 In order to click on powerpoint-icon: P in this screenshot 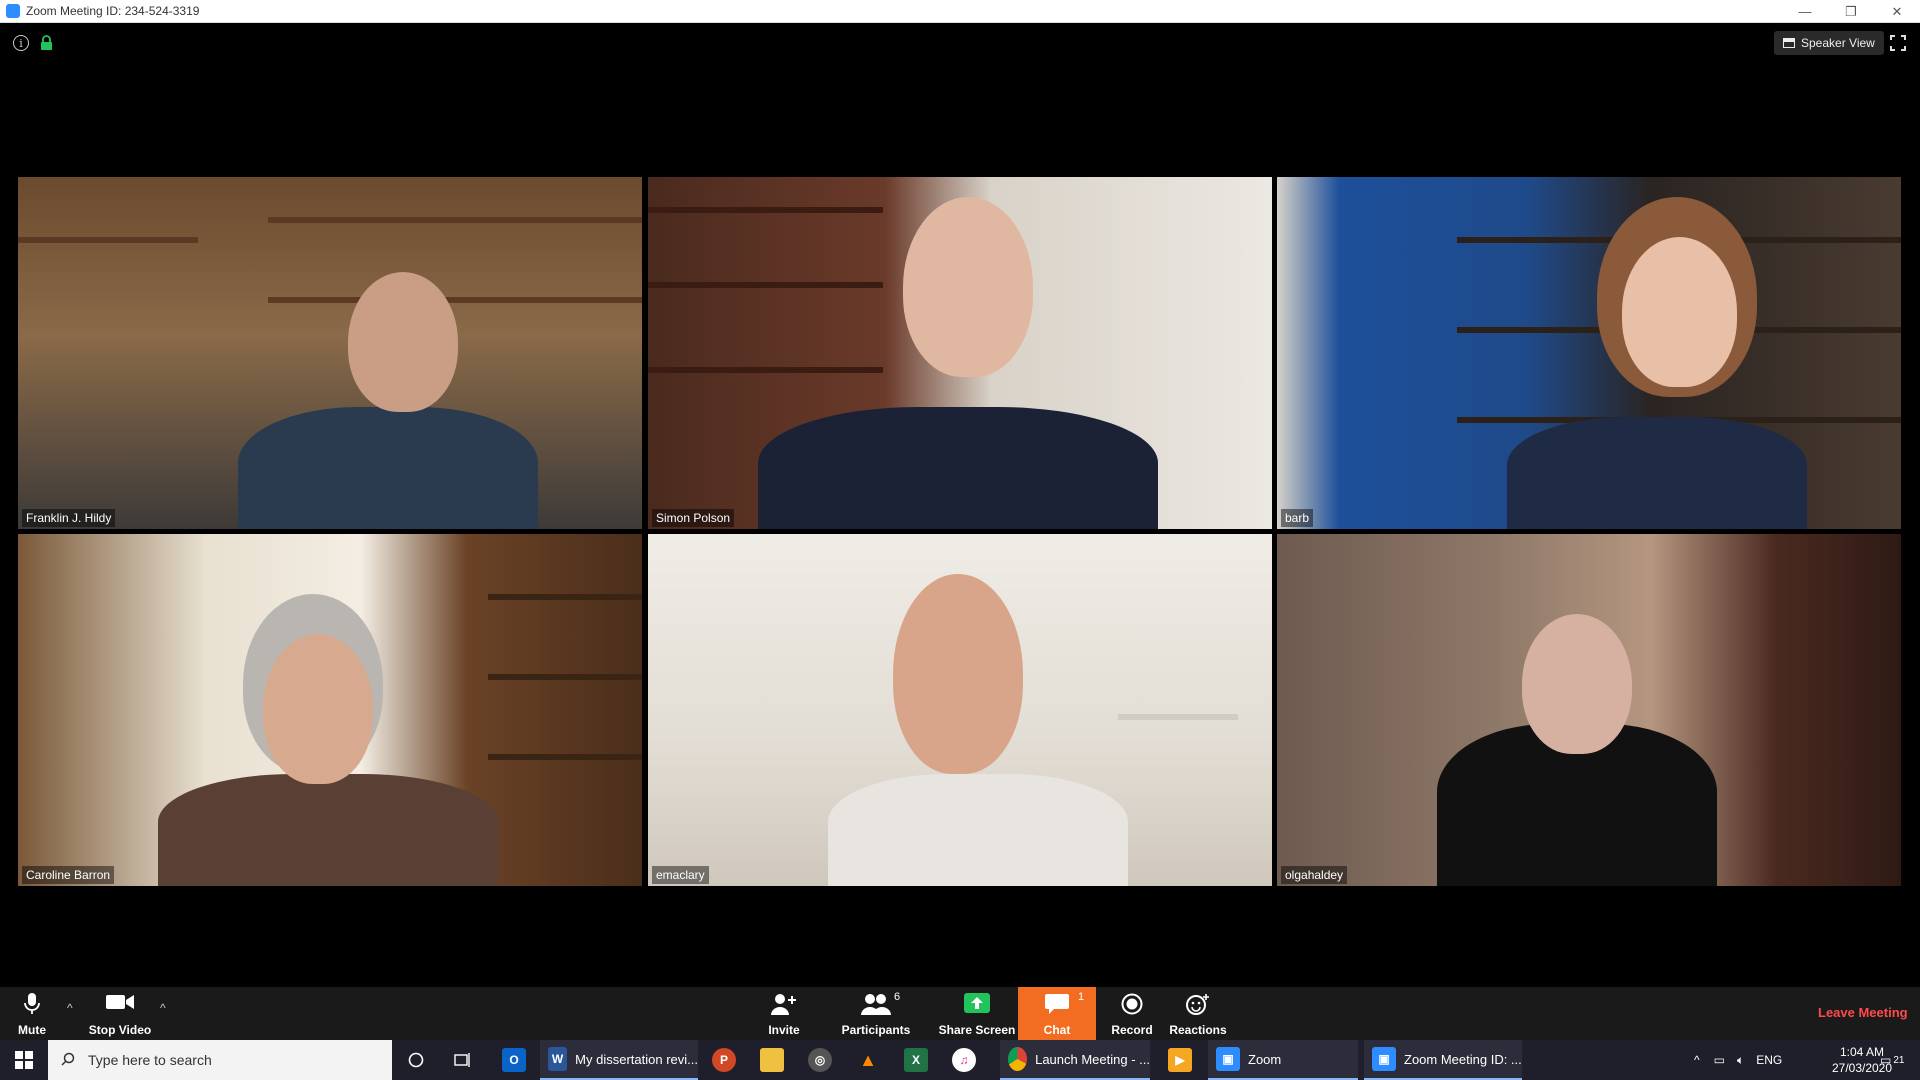, I will do `click(724, 1060)`.